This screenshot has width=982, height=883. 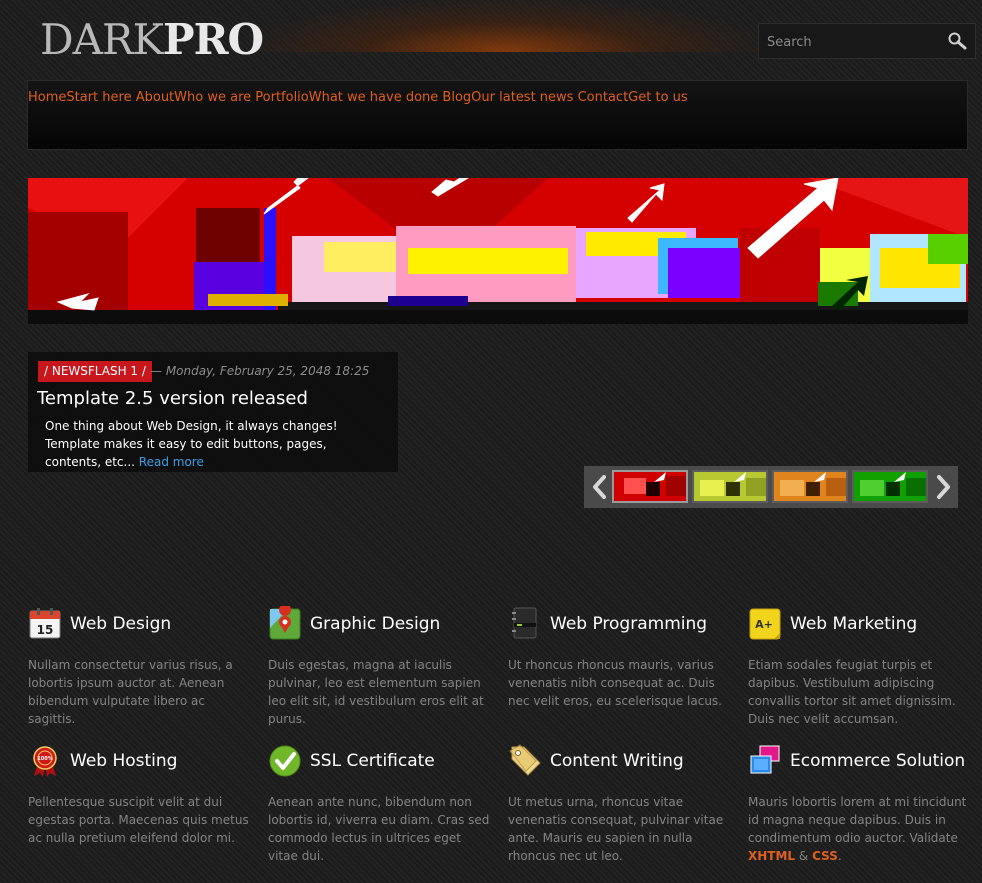 I want to click on newsflash-badge: / NEWSFLASH 1 /, so click(x=95, y=371).